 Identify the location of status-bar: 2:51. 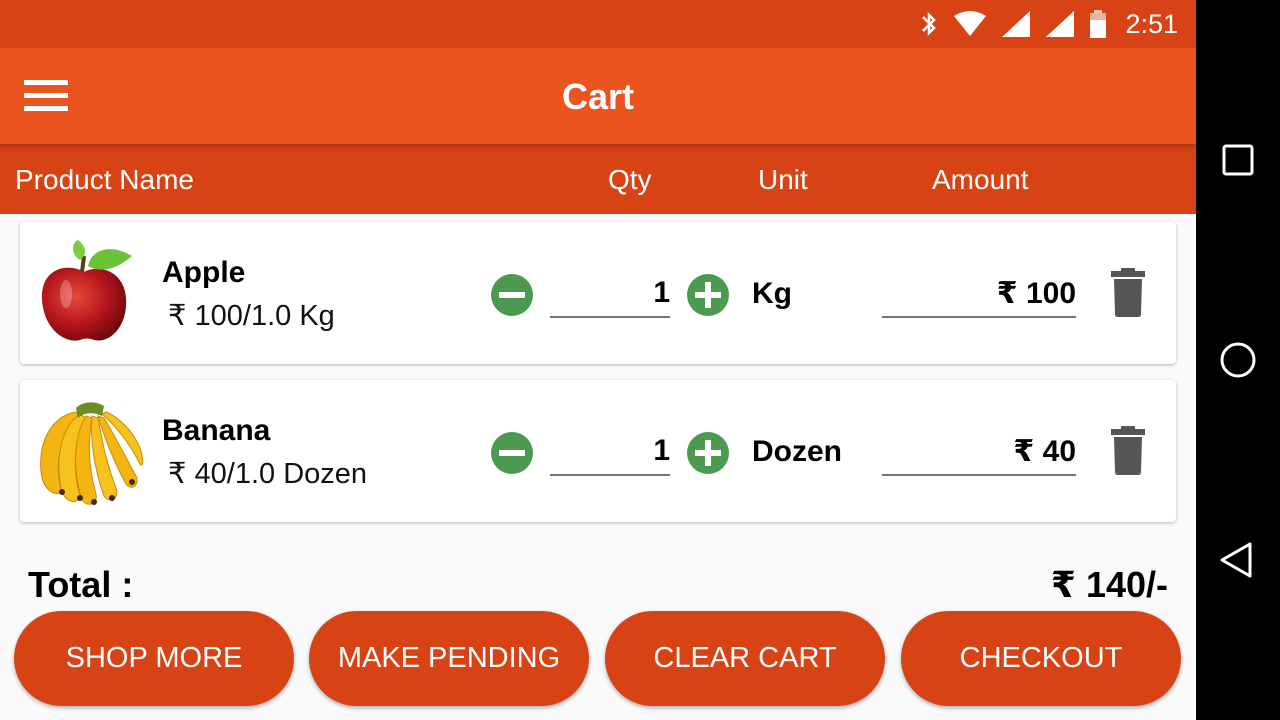
(598, 24).